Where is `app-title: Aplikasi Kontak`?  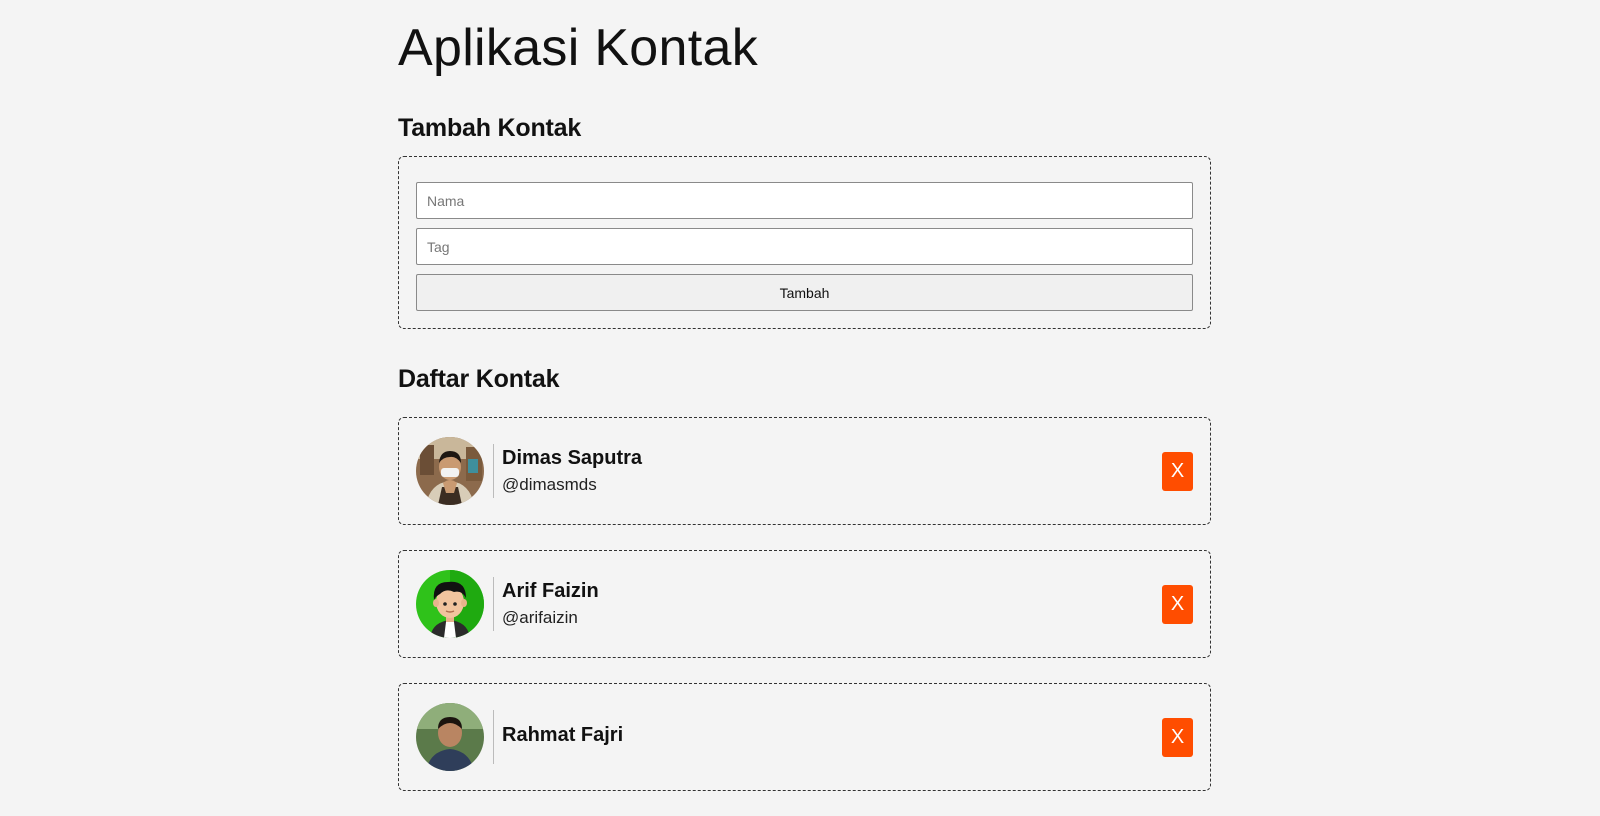 app-title: Aplikasi Kontak is located at coordinates (578, 48).